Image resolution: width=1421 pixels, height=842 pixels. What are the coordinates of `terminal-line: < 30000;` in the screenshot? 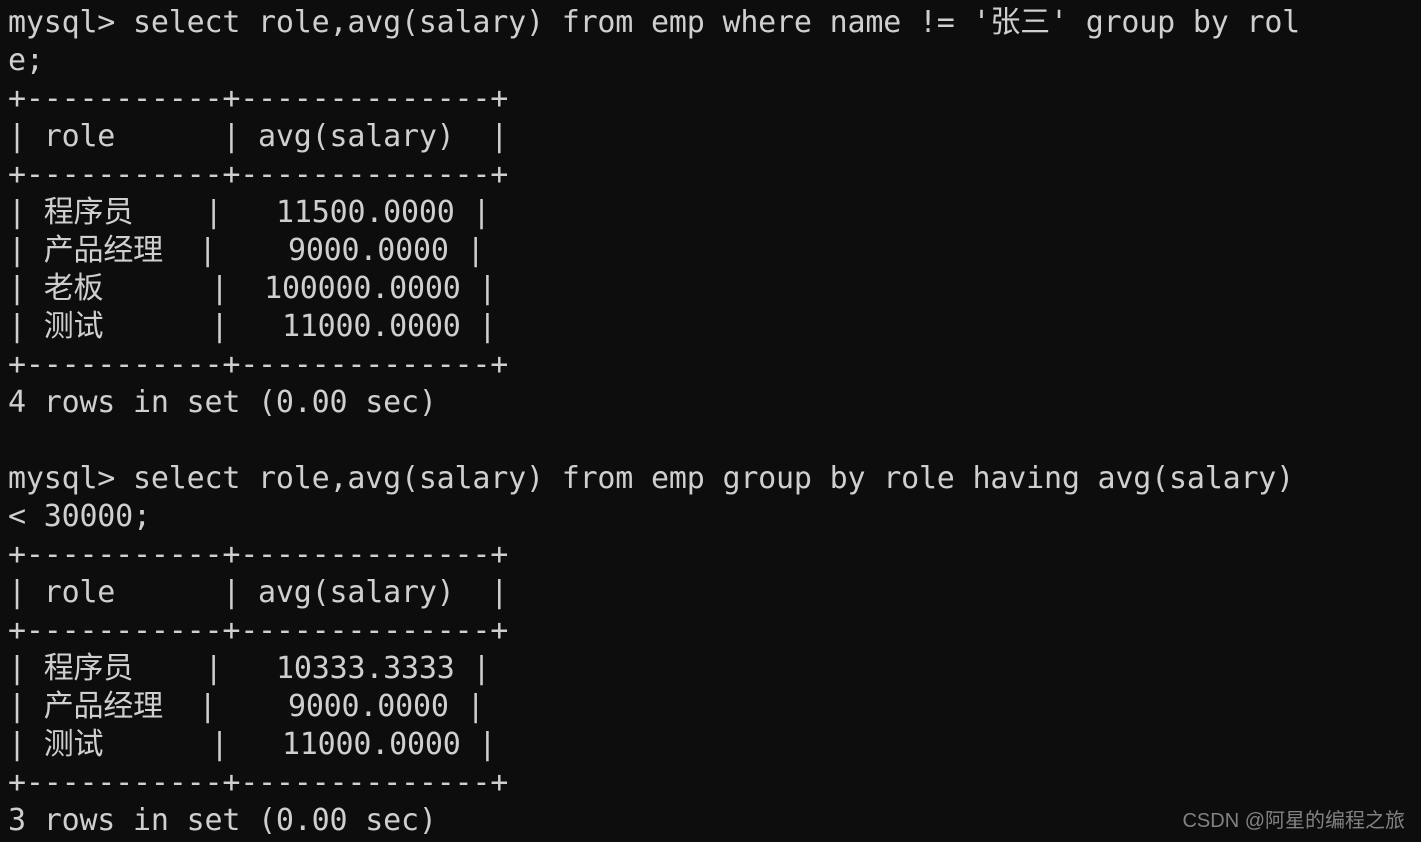 It's located at (79, 516).